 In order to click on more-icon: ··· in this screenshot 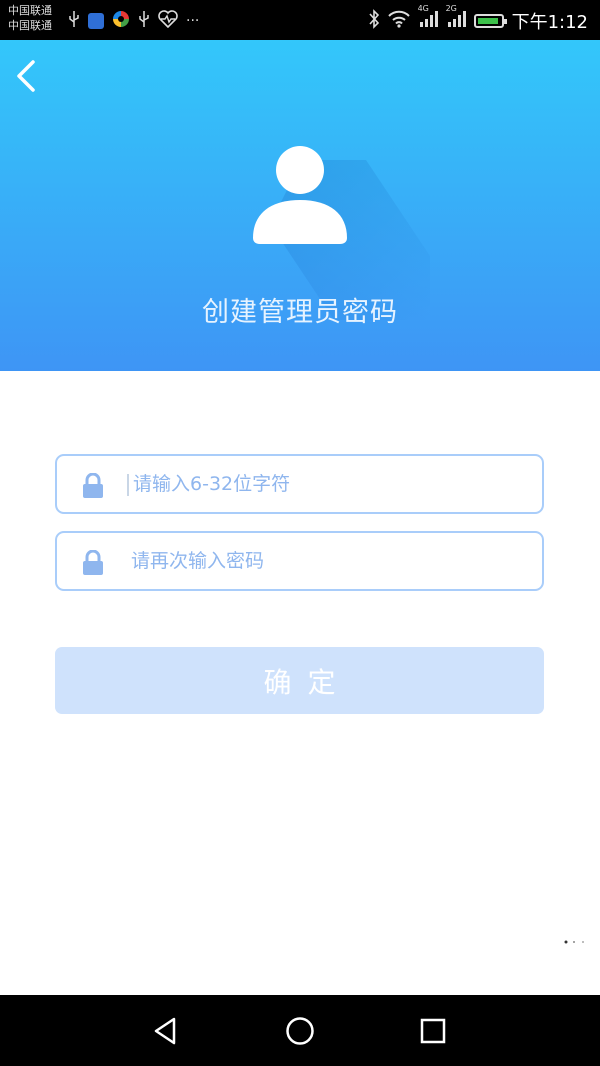, I will do `click(193, 21)`.